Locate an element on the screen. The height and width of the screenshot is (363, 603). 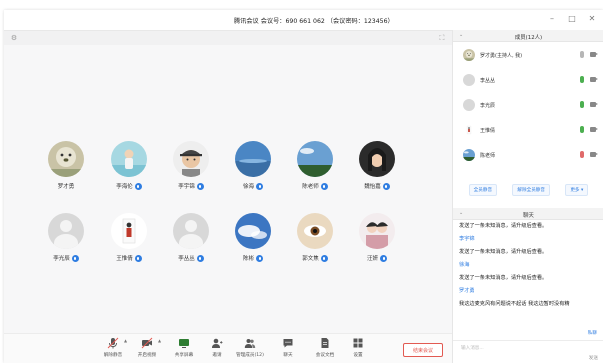
participant-tile: 李光辰 is located at coordinates (66, 243).